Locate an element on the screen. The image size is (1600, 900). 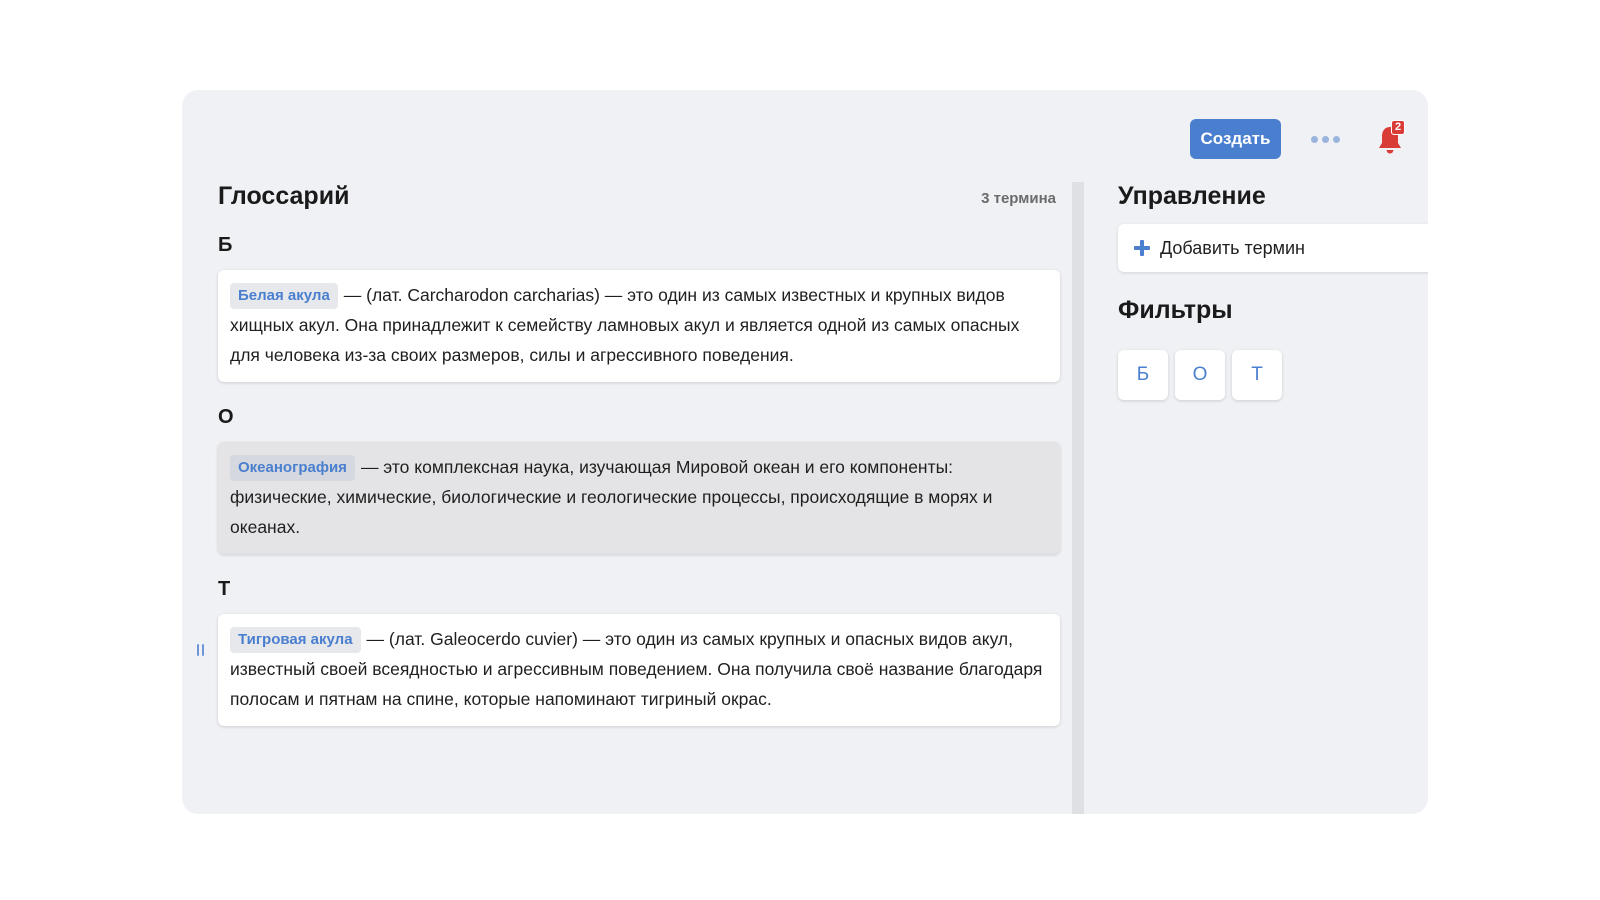
add-term-button: Добавить термин is located at coordinates (1273, 248).